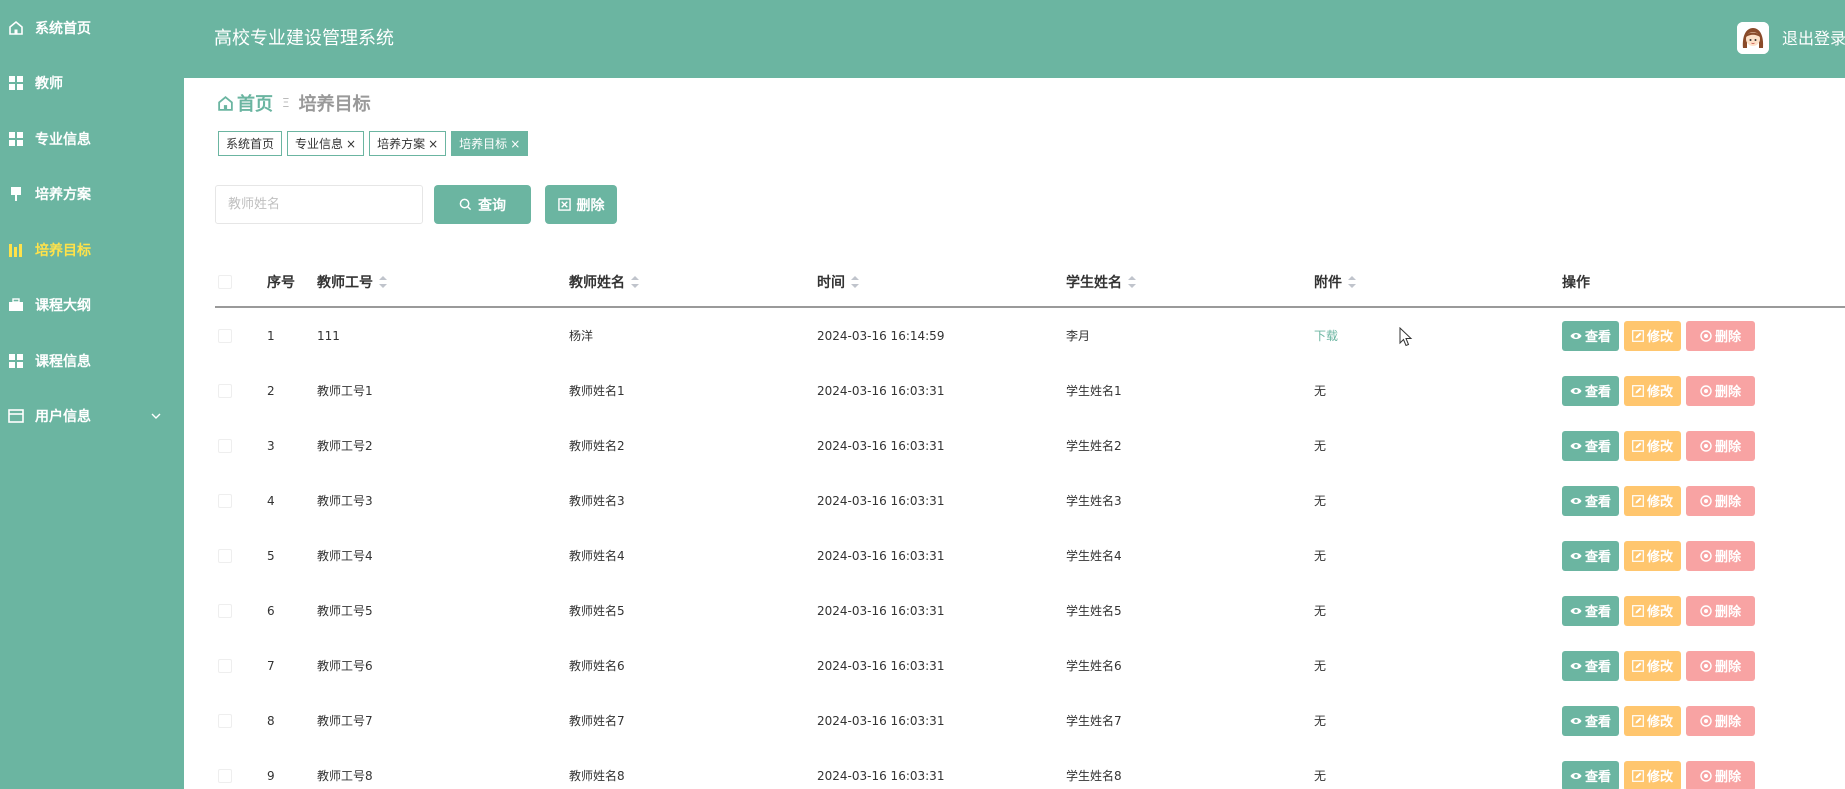  I want to click on breadcrumb-current: 培养目标, so click(334, 104).